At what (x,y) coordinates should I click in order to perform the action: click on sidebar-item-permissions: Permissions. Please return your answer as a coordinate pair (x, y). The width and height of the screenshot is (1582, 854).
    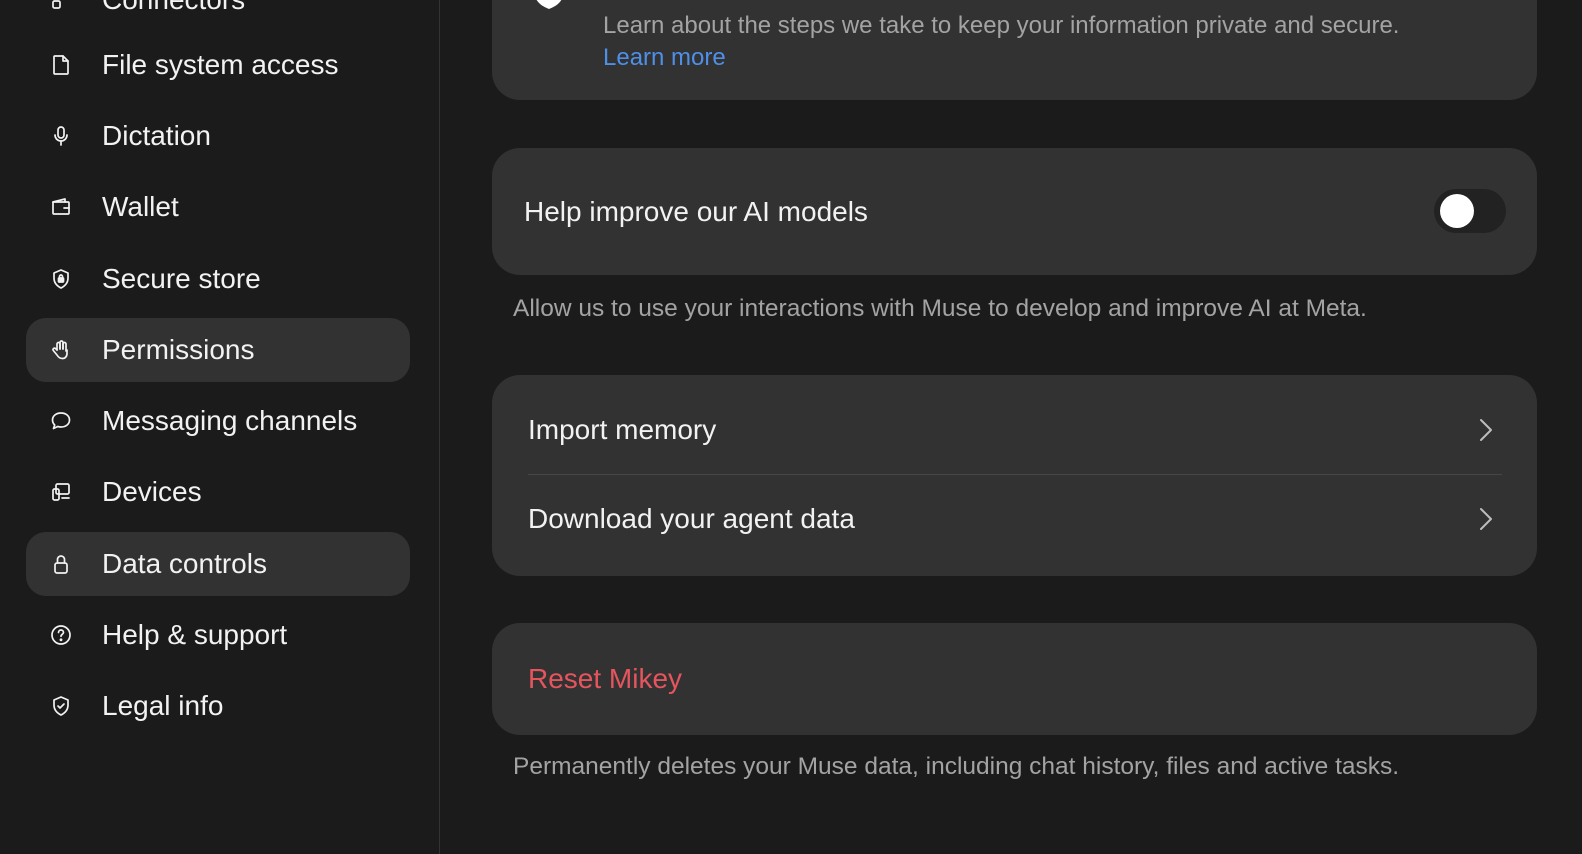
    Looking at the image, I should click on (218, 350).